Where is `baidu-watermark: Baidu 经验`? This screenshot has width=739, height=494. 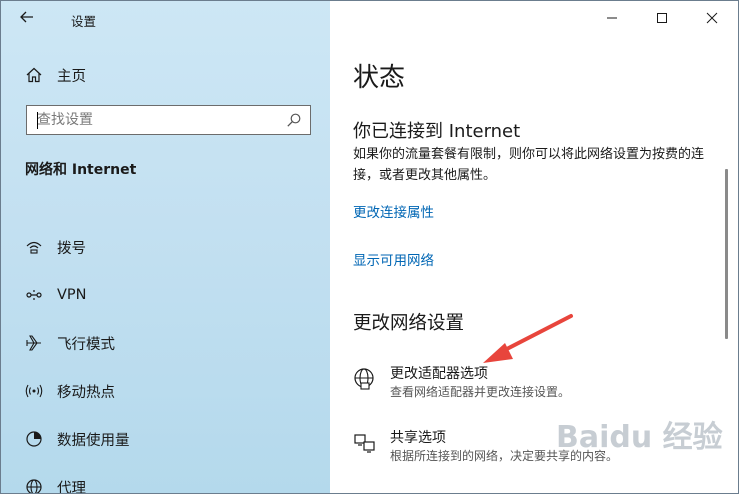
baidu-watermark: Baidu 经验 is located at coordinates (636, 441).